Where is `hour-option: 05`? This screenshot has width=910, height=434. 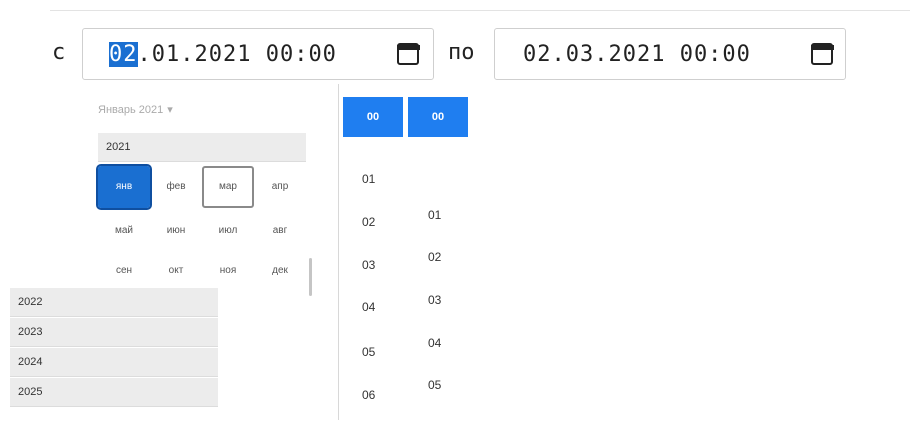 hour-option: 05 is located at coordinates (368, 352).